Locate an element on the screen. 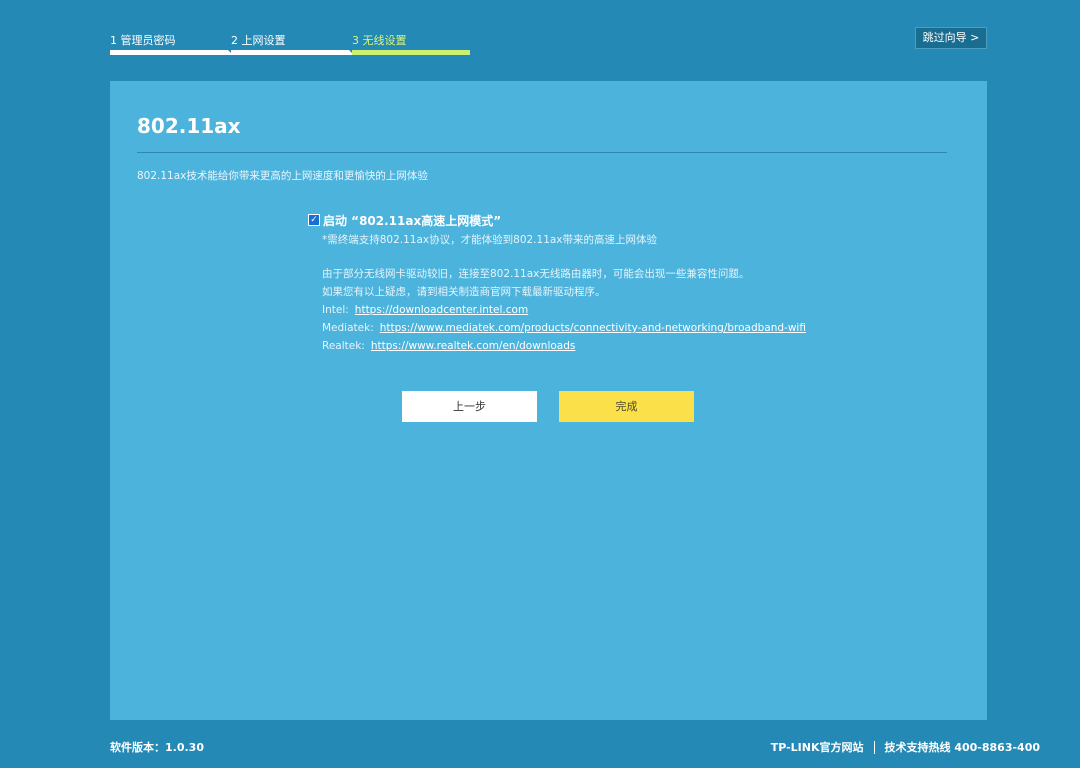 This screenshot has height=768, width=1080. step-label: 3 无线设置 is located at coordinates (379, 40).